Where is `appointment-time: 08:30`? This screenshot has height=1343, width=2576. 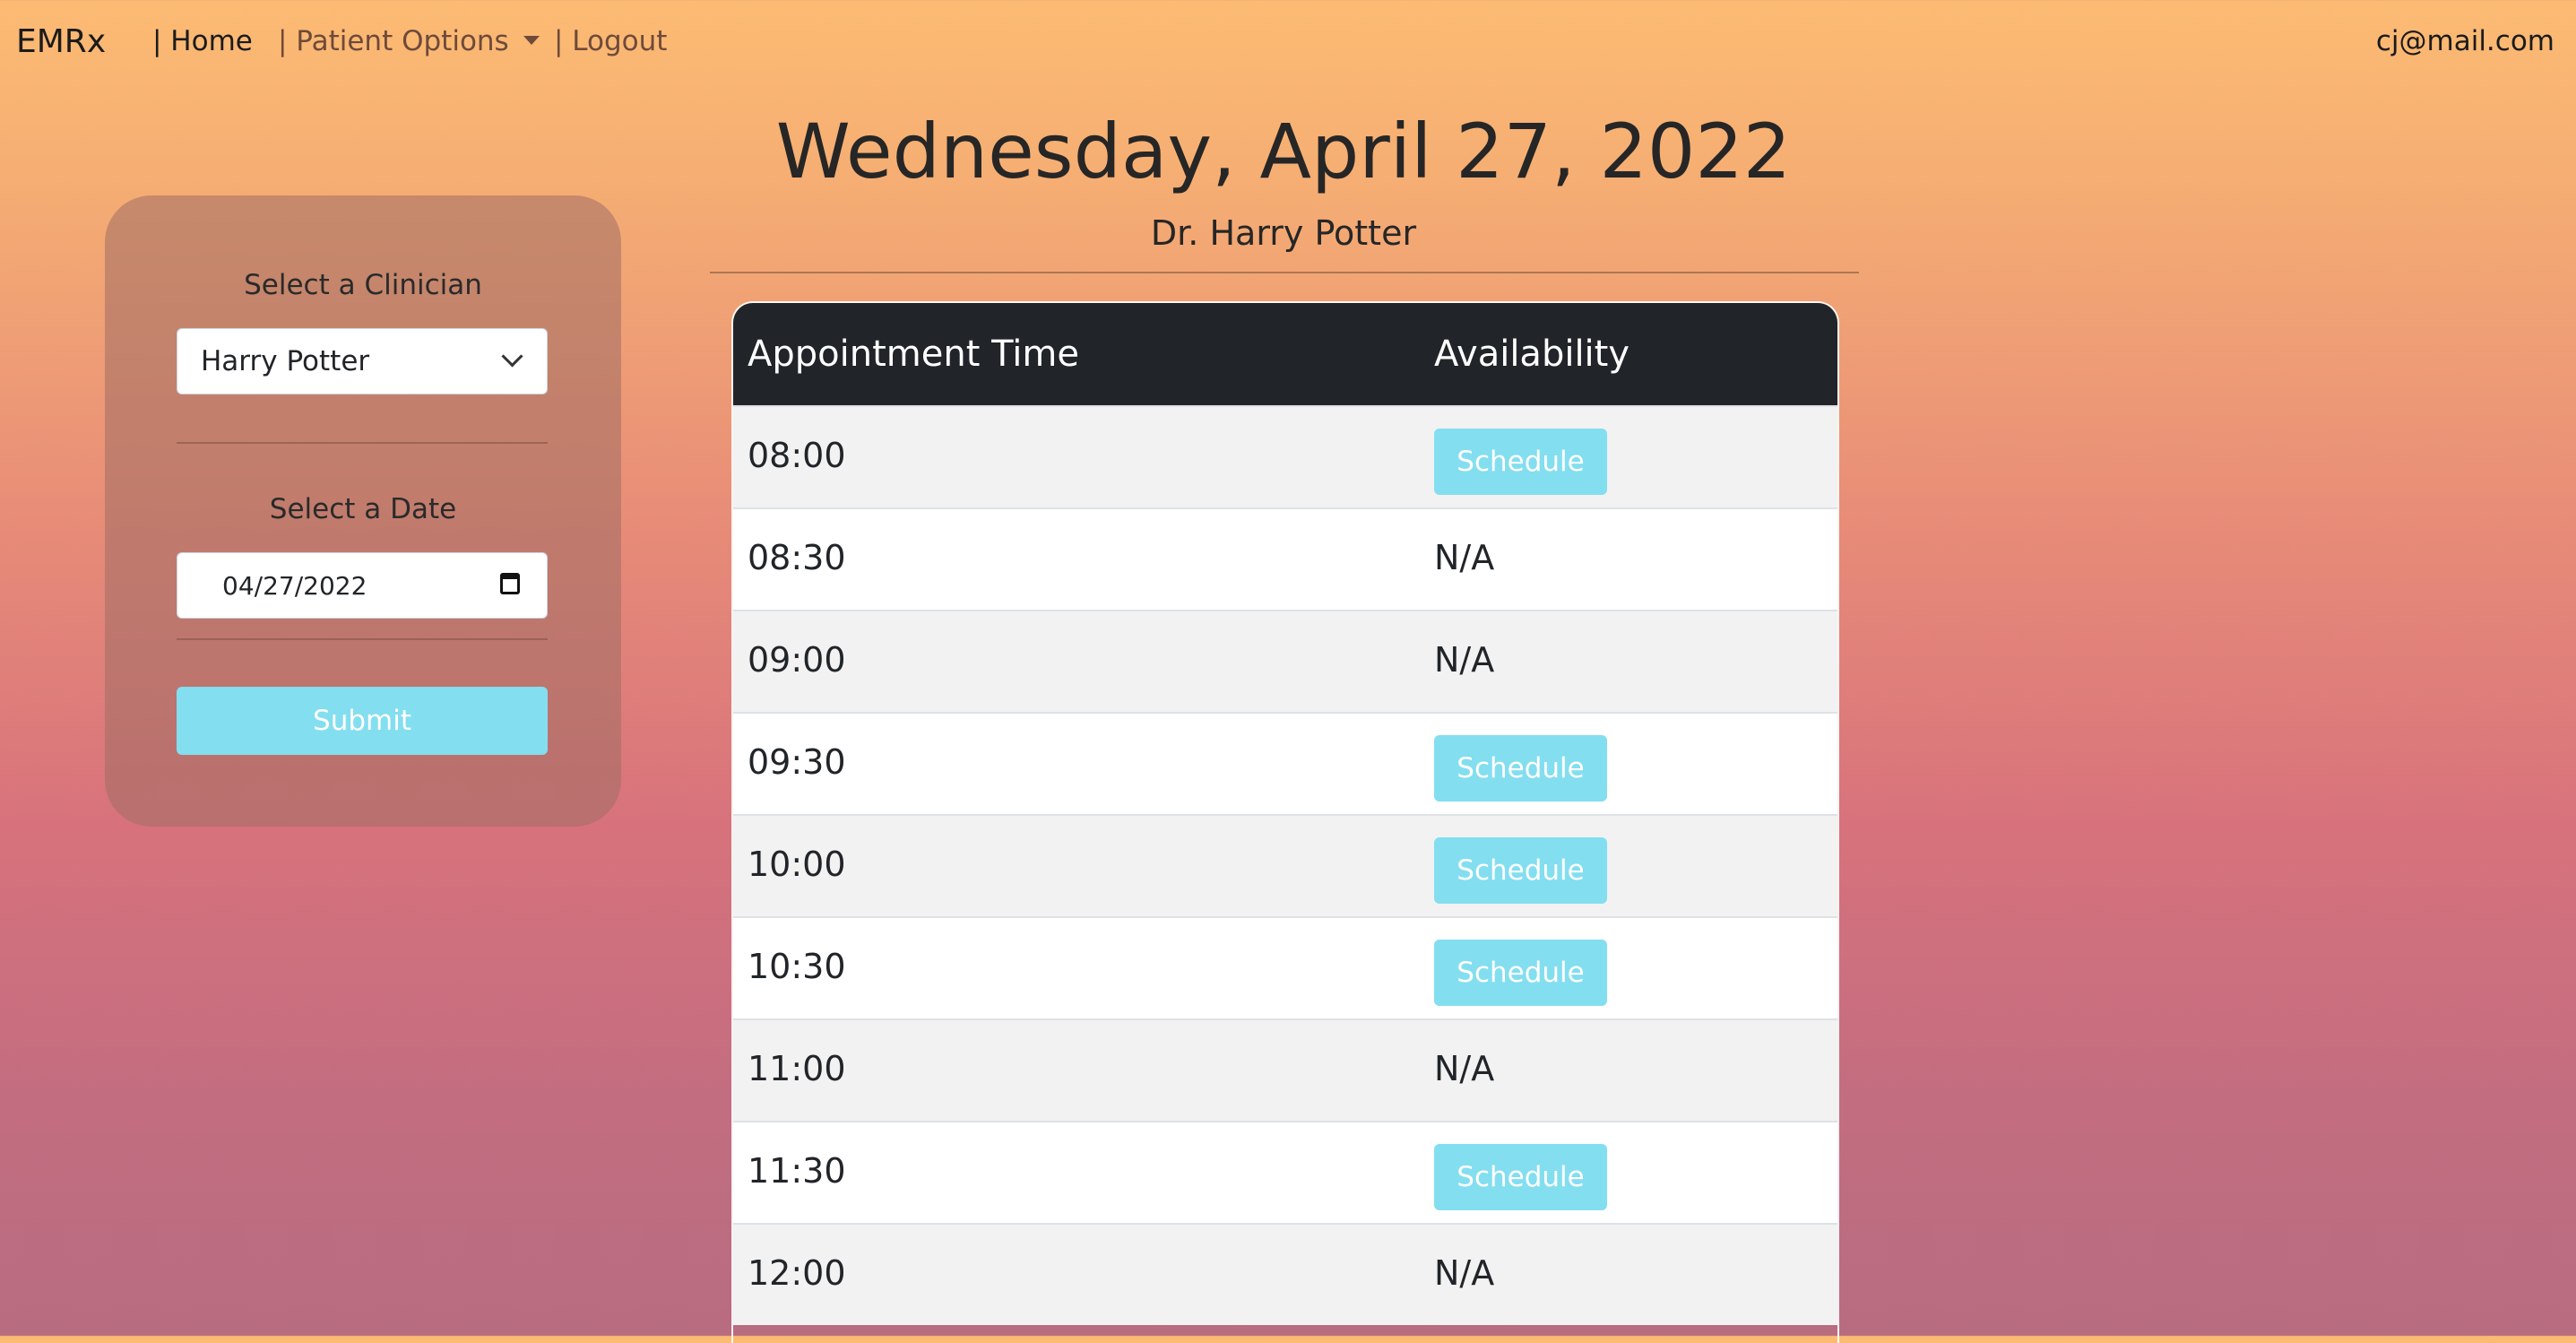
appointment-time: 08:30 is located at coordinates (797, 557).